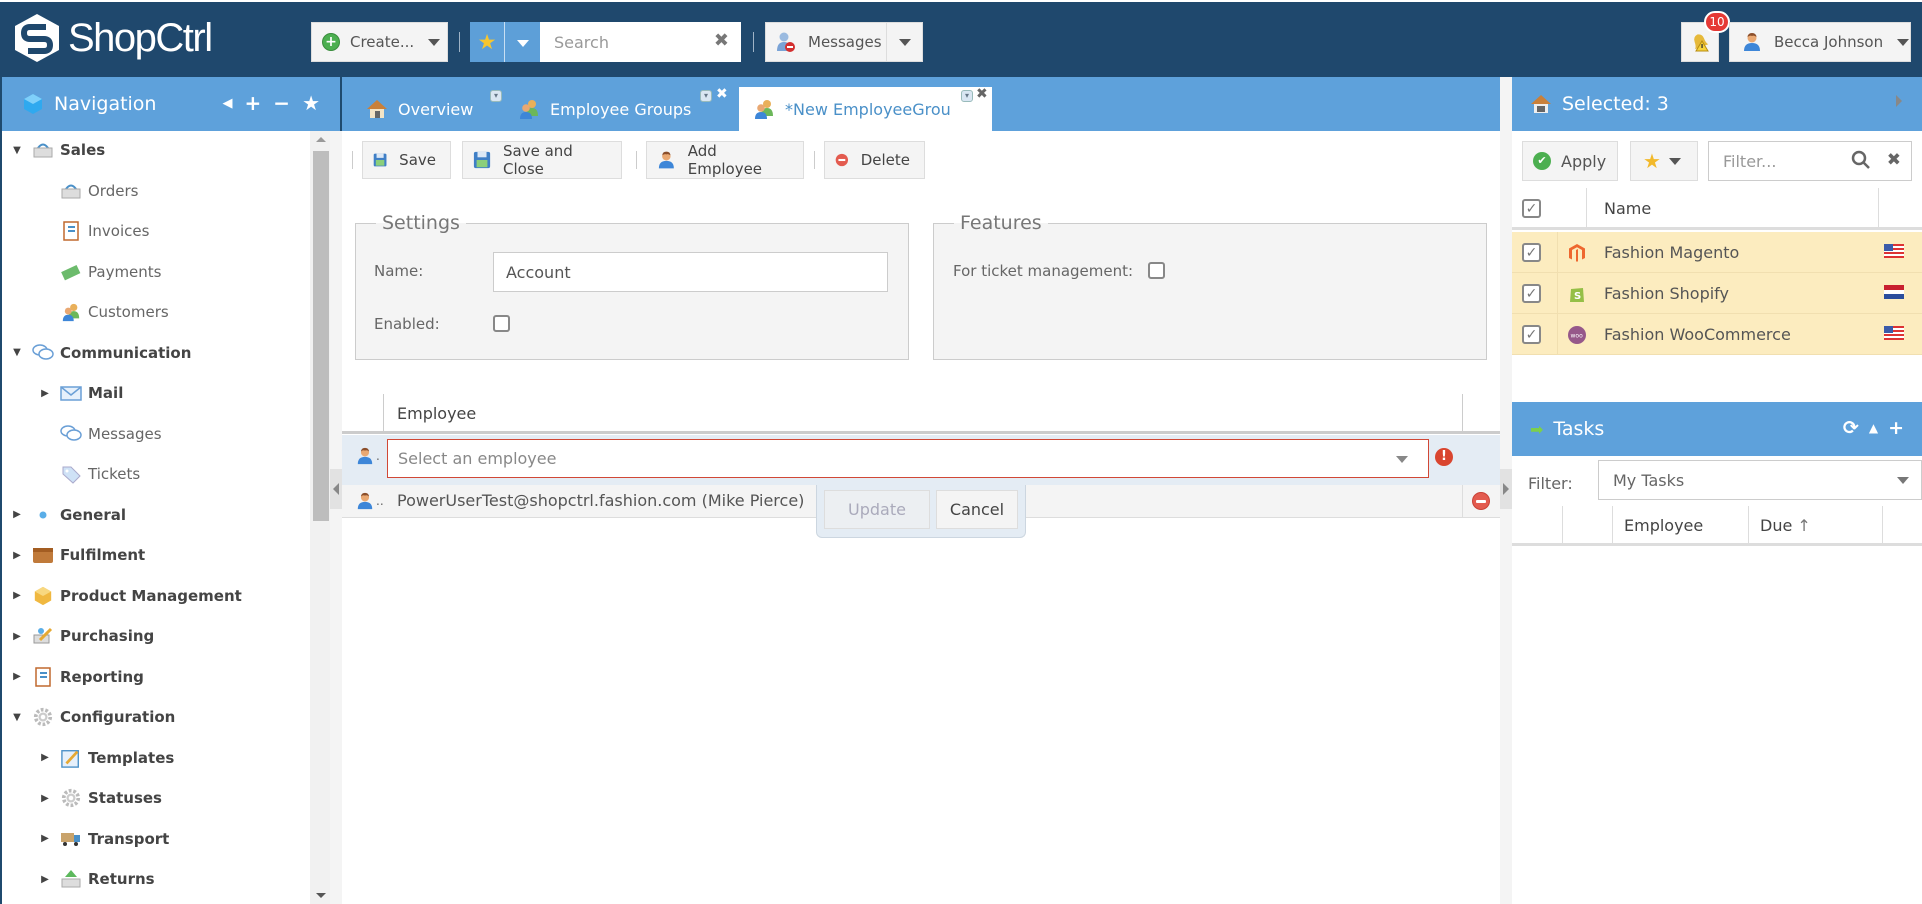 This screenshot has width=1922, height=904. What do you see at coordinates (436, 109) in the screenshot?
I see `tab-overview: Overview ▾` at bounding box center [436, 109].